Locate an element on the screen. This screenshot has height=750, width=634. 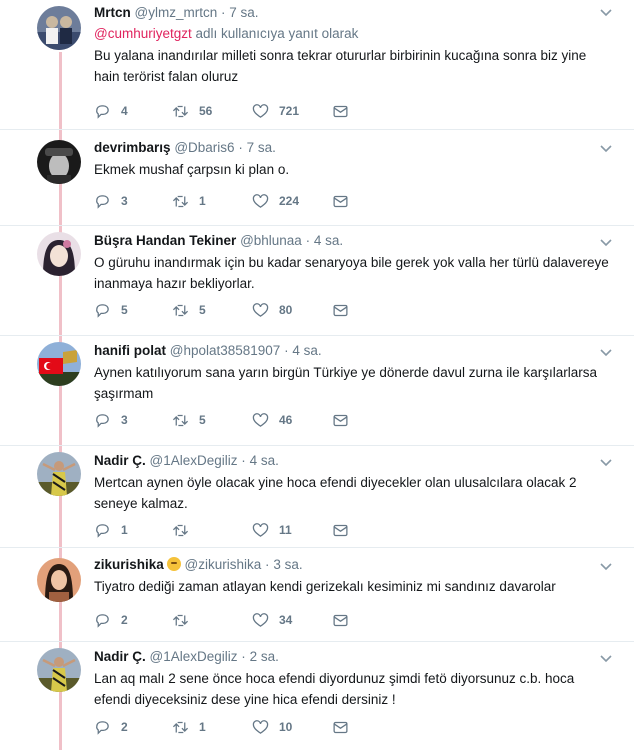
reply-button: 1 is located at coordinates (112, 530).